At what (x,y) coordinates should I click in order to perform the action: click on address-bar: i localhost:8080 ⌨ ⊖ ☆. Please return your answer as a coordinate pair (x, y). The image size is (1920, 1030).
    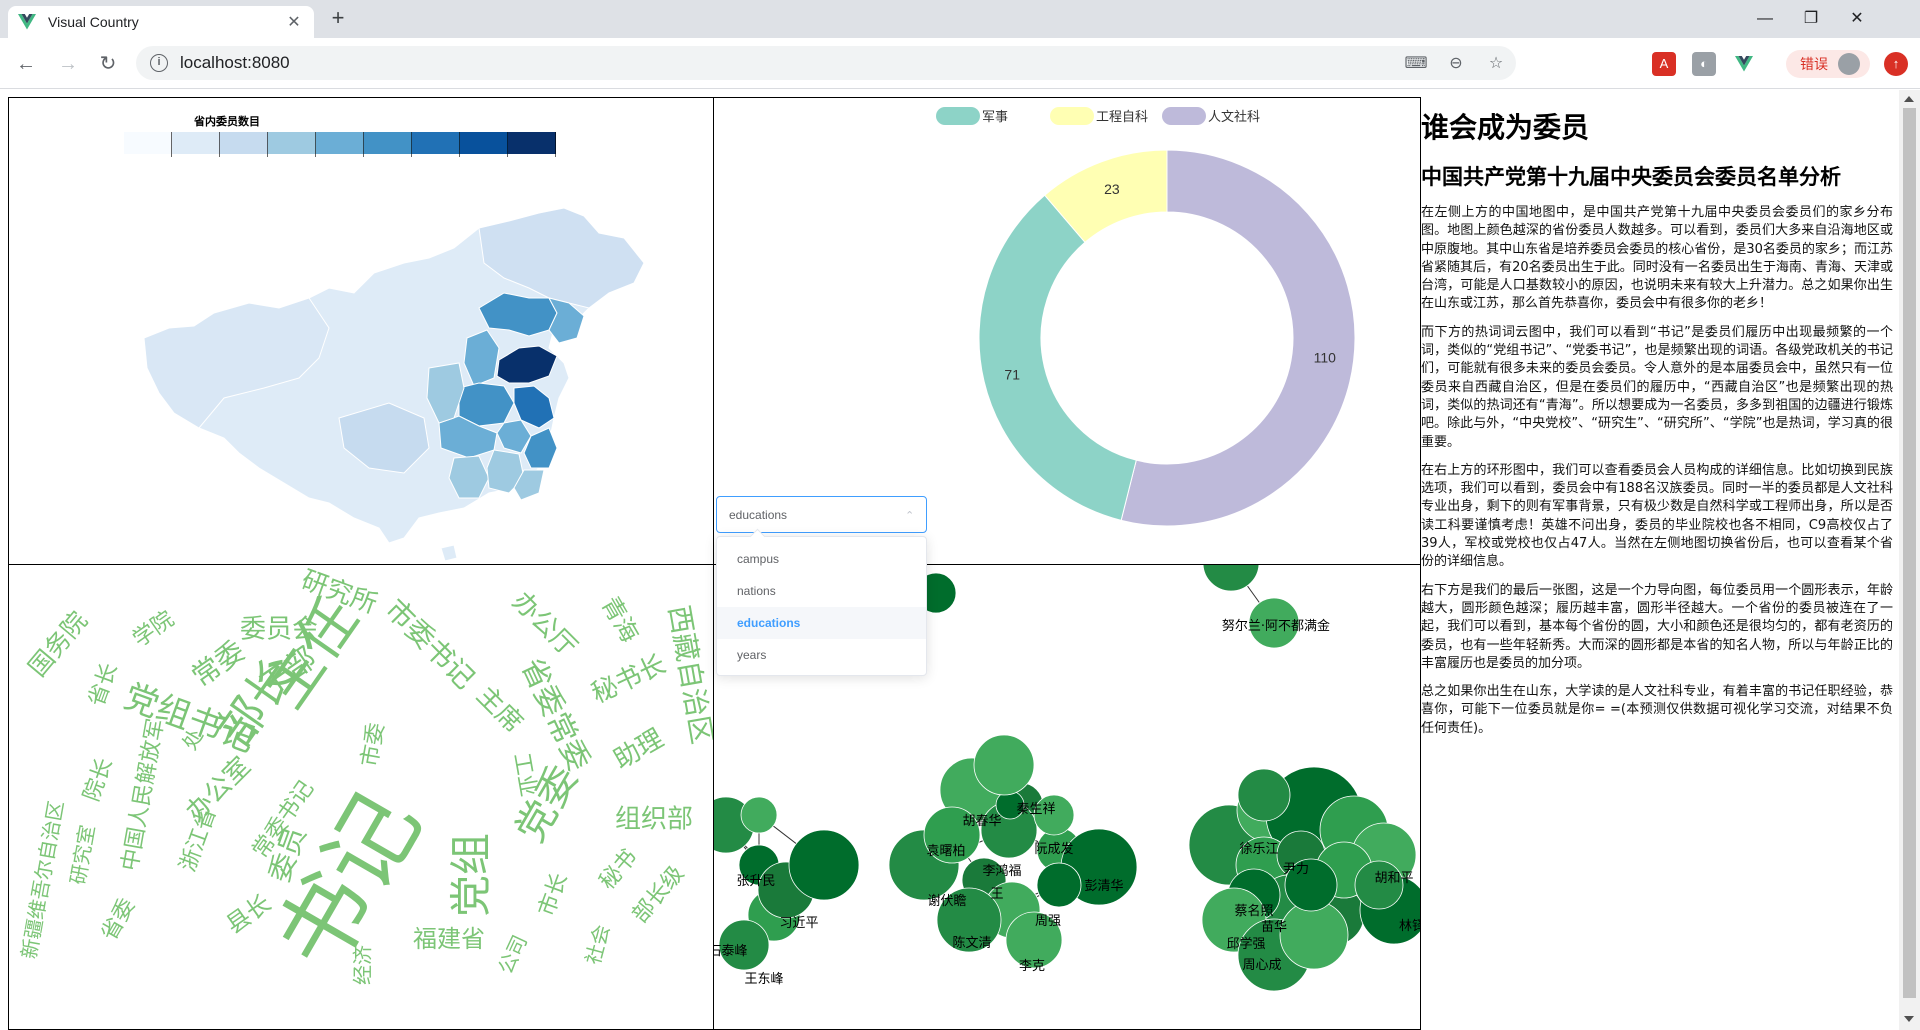
    Looking at the image, I should click on (826, 63).